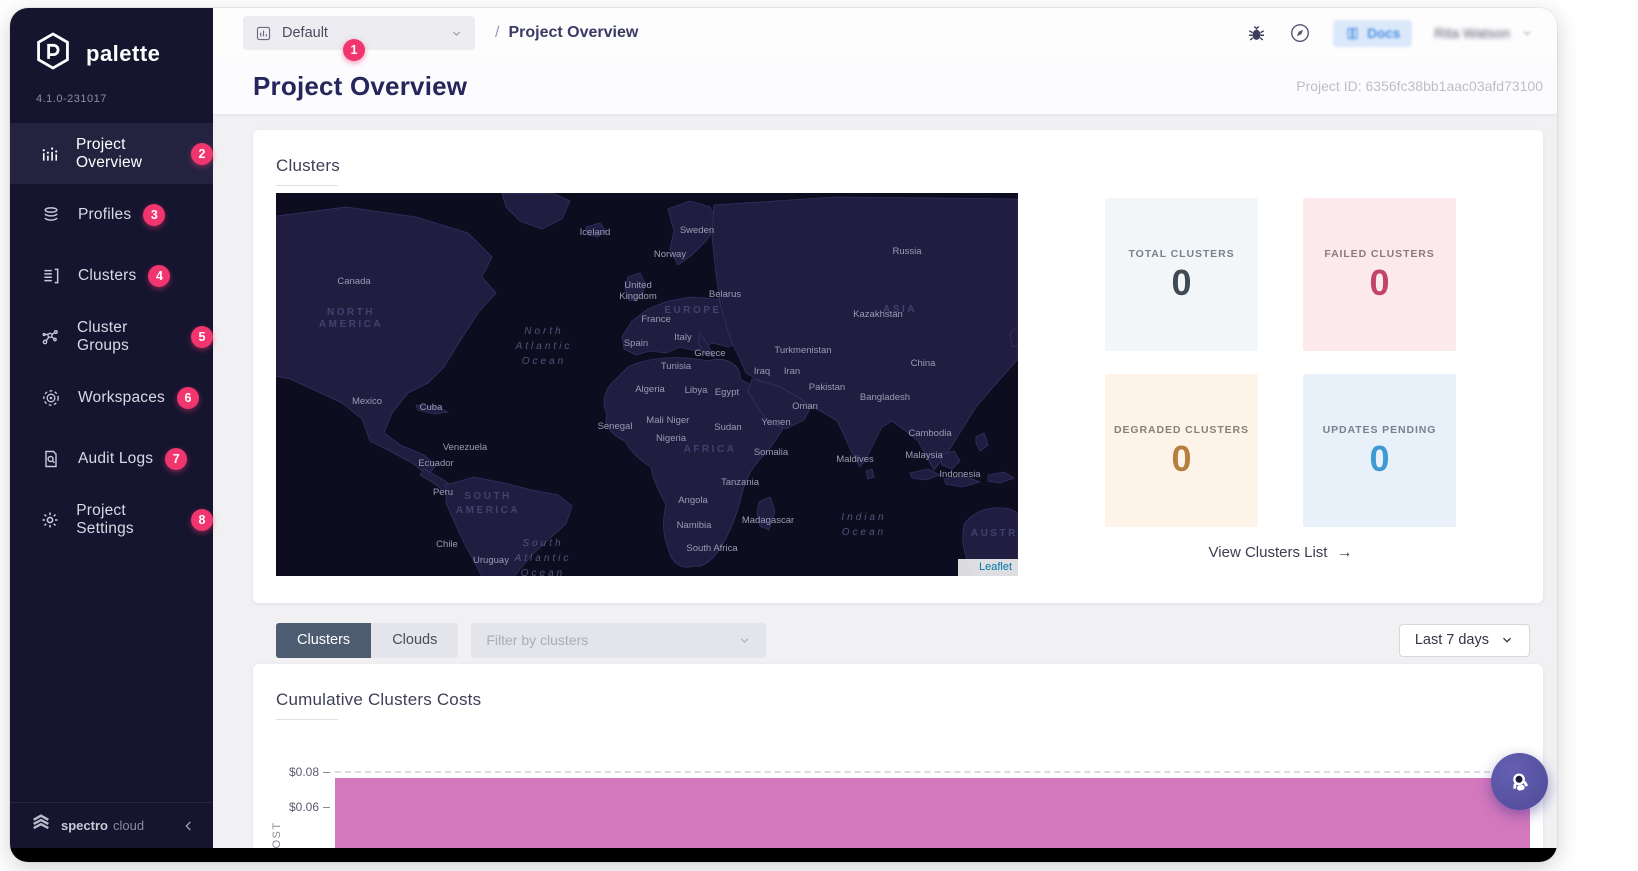 This screenshot has height=871, width=1638. I want to click on sidebar-item-profiles: Profiles 3, so click(111, 214).